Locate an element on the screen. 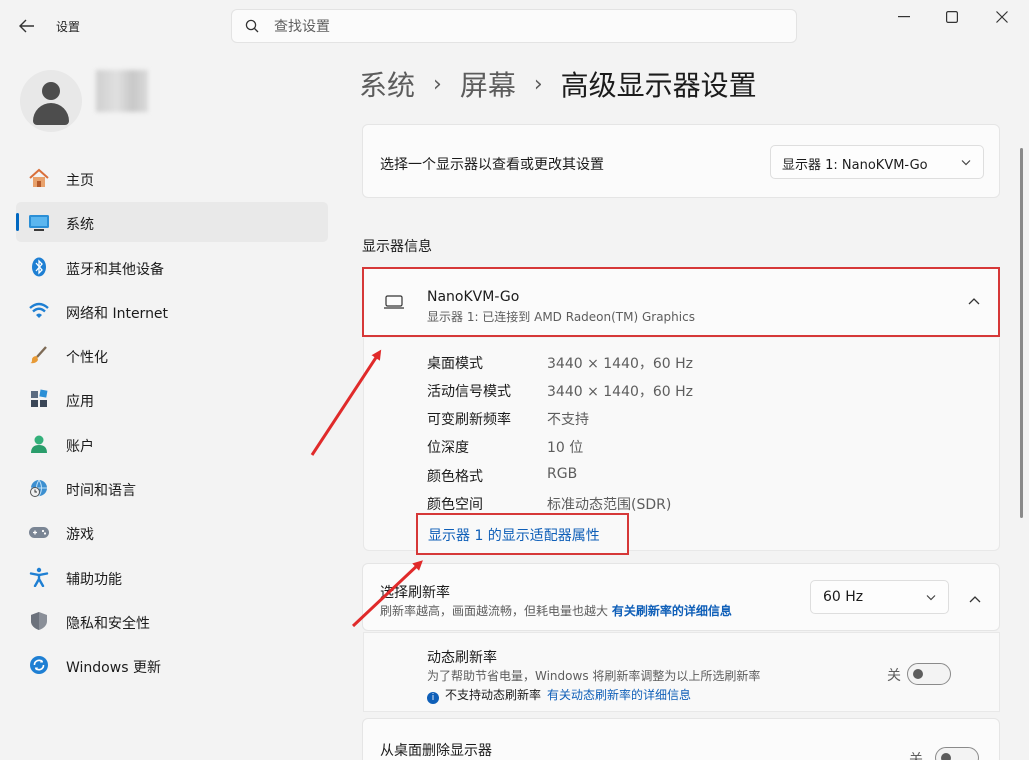  bluetooth-icon is located at coordinates (39, 267).